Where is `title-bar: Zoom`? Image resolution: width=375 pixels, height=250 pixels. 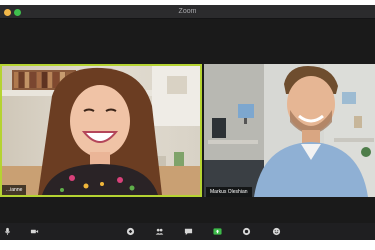
title-bar: Zoom is located at coordinates (187, 12).